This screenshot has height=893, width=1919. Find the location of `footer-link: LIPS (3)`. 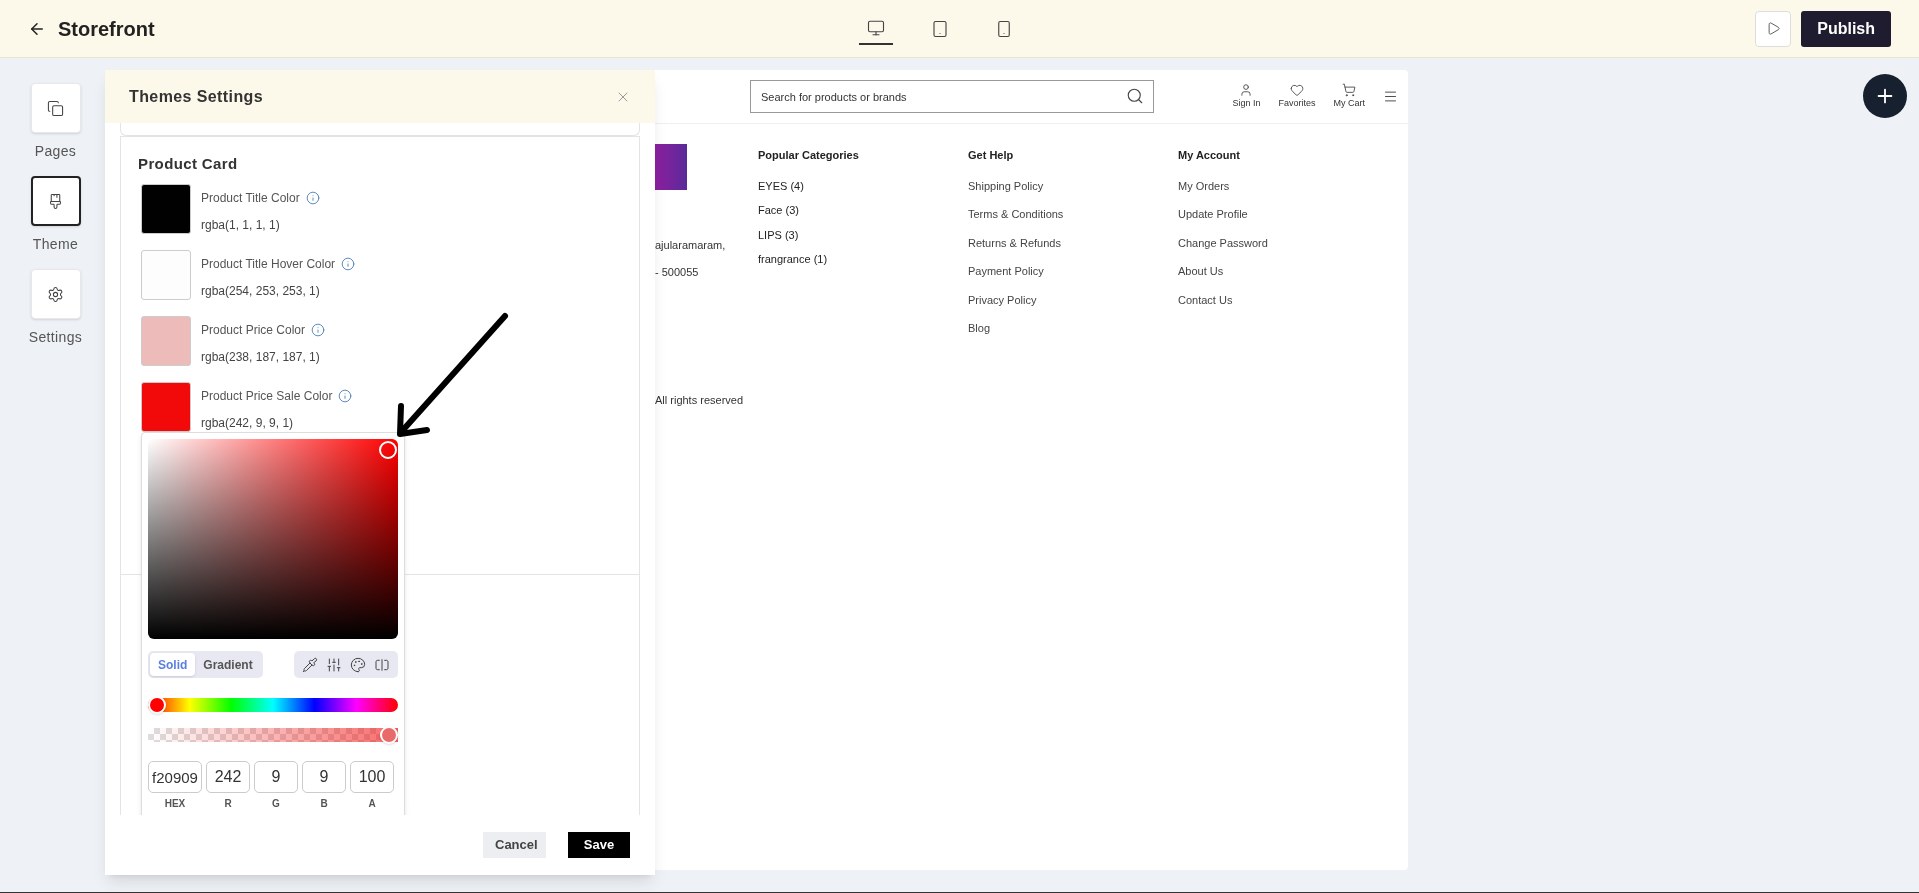

footer-link: LIPS (3) is located at coordinates (863, 234).